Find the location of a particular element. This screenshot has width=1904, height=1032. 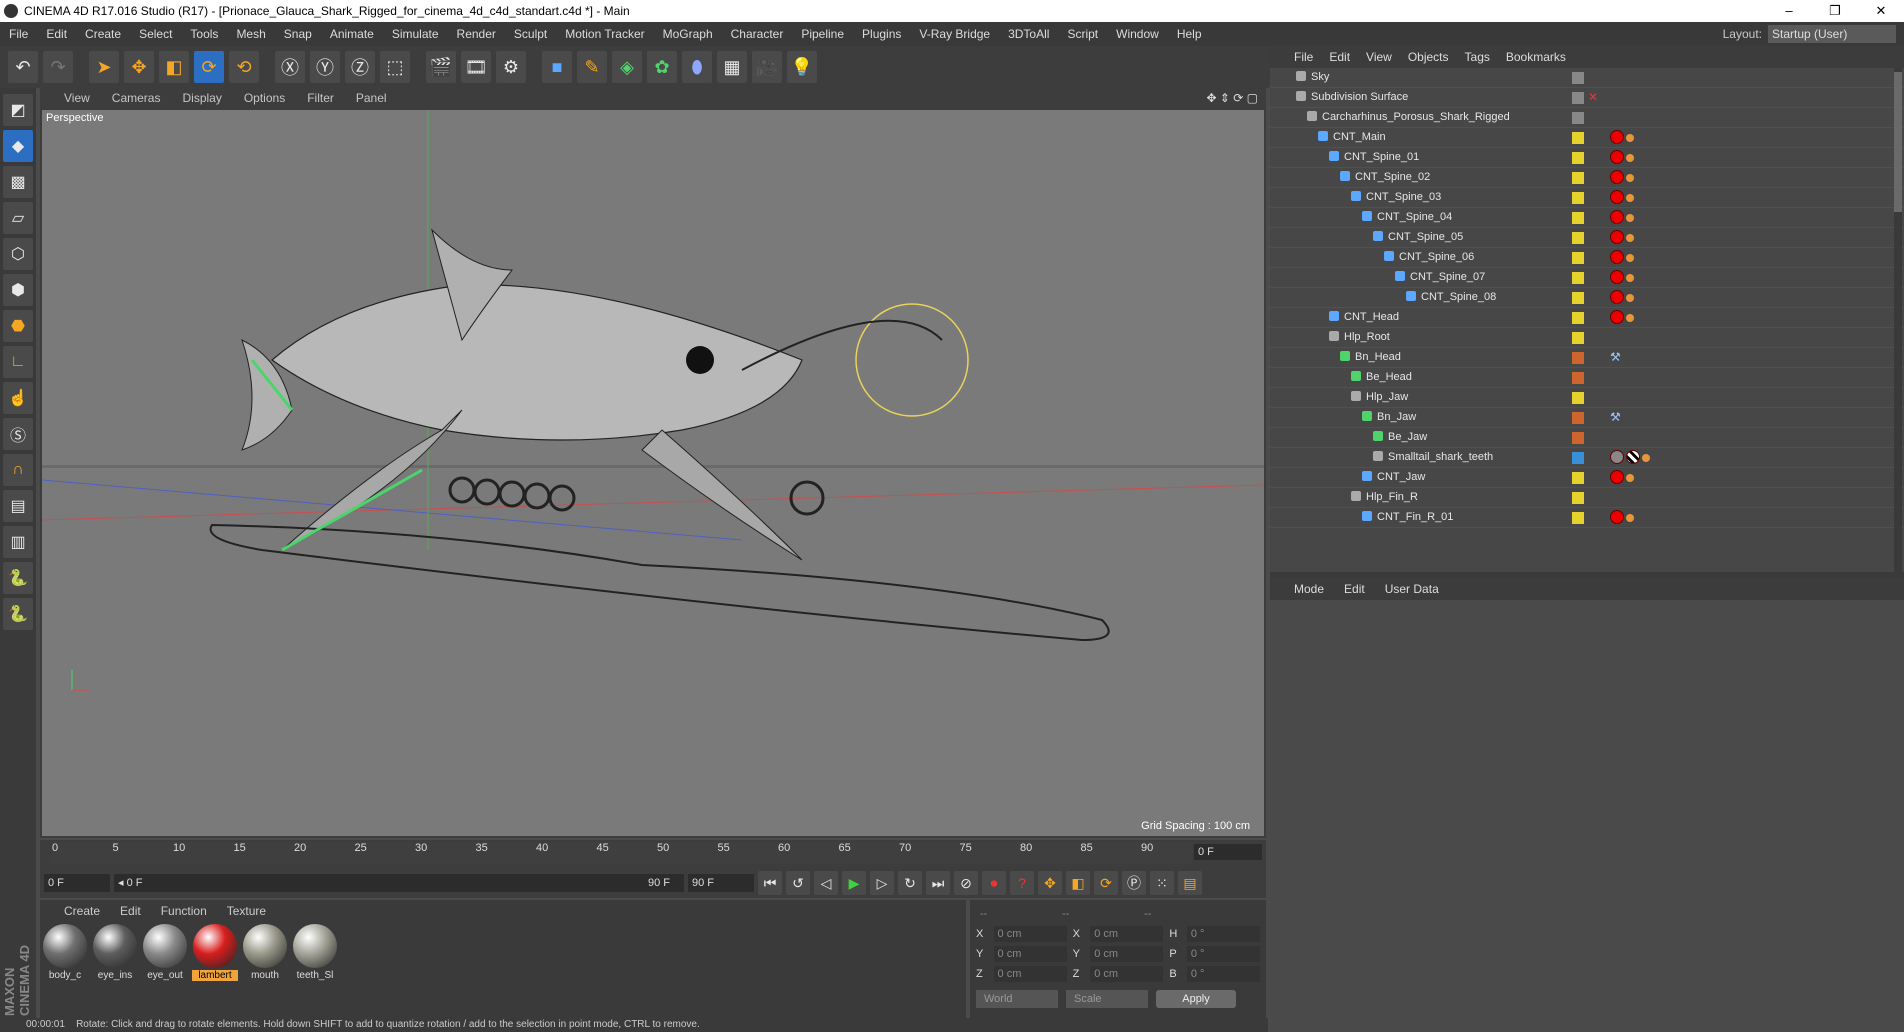

object-row: CNT_Spine_08 is located at coordinates (1587, 298).